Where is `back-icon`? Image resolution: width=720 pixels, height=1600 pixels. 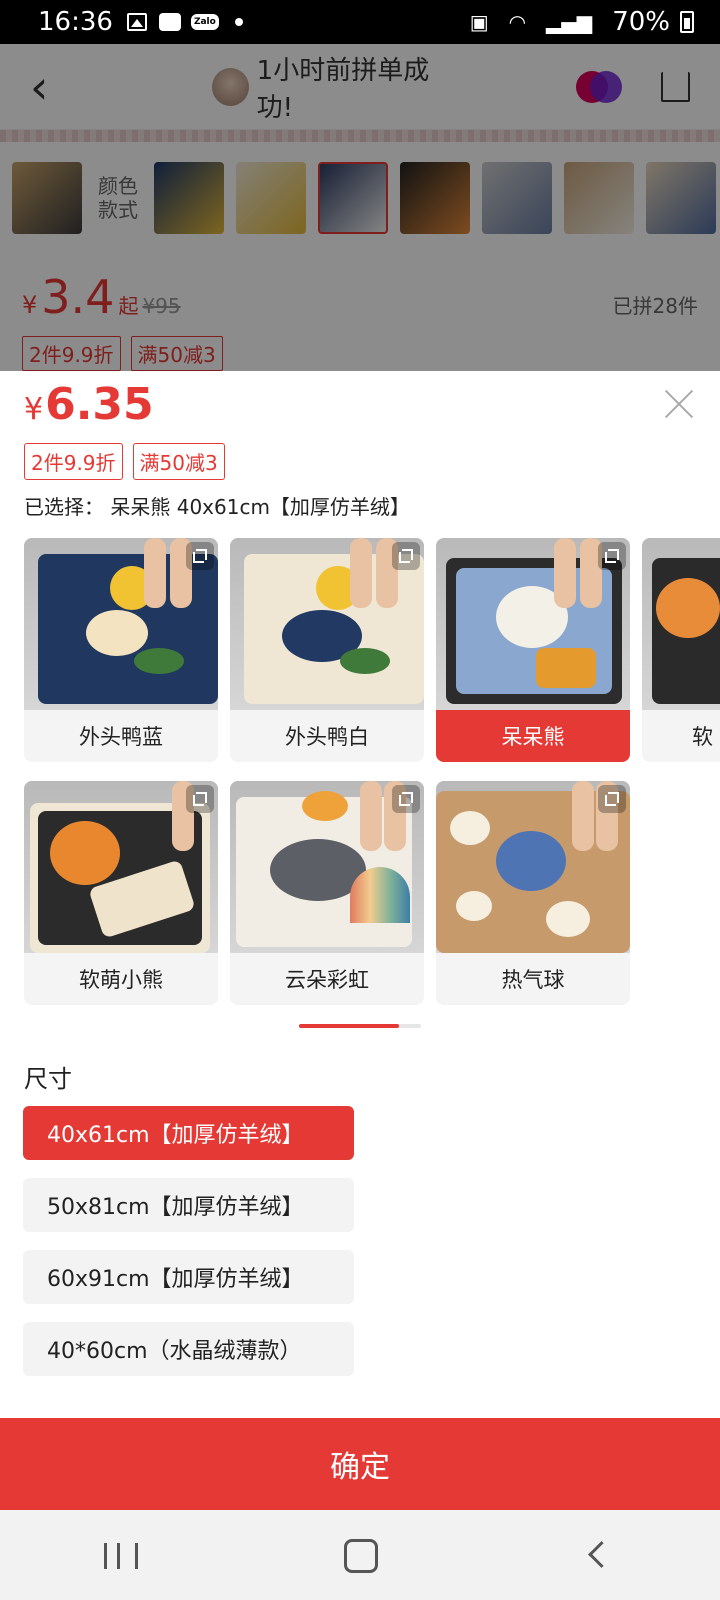 back-icon is located at coordinates (600, 1555).